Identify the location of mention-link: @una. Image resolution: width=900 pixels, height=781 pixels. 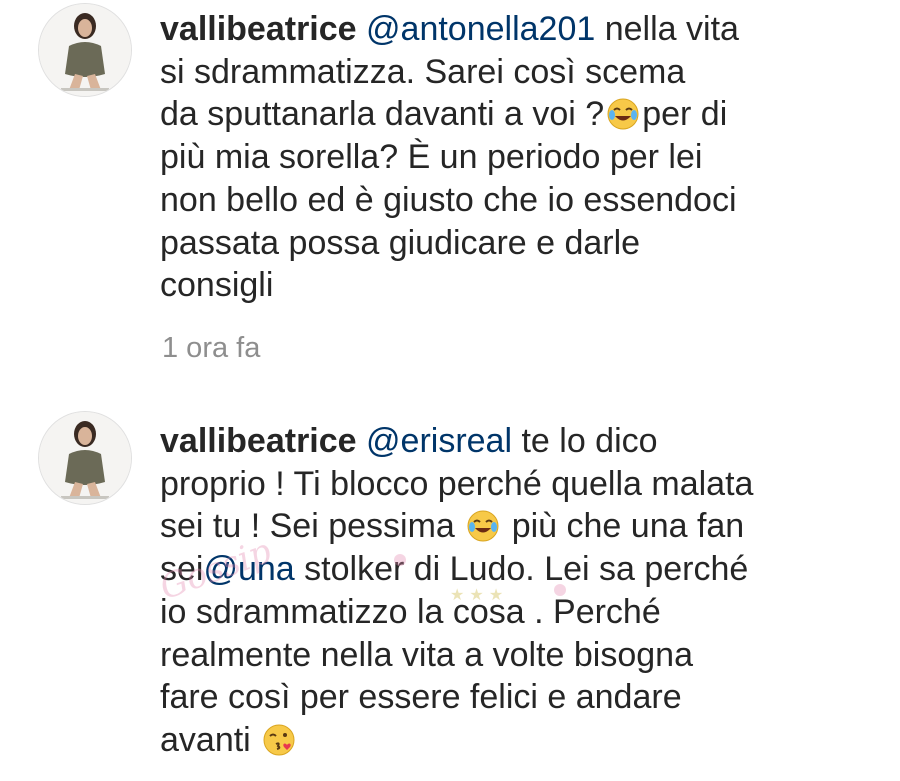
(248, 569).